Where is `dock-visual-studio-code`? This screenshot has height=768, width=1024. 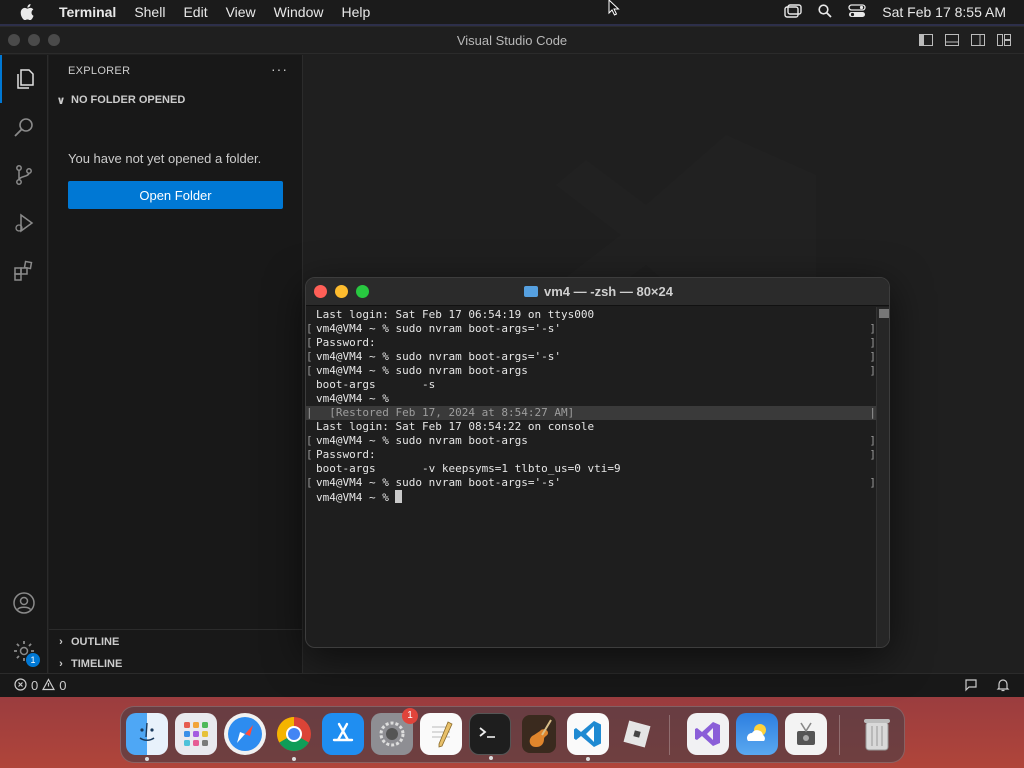 dock-visual-studio-code is located at coordinates (588, 737).